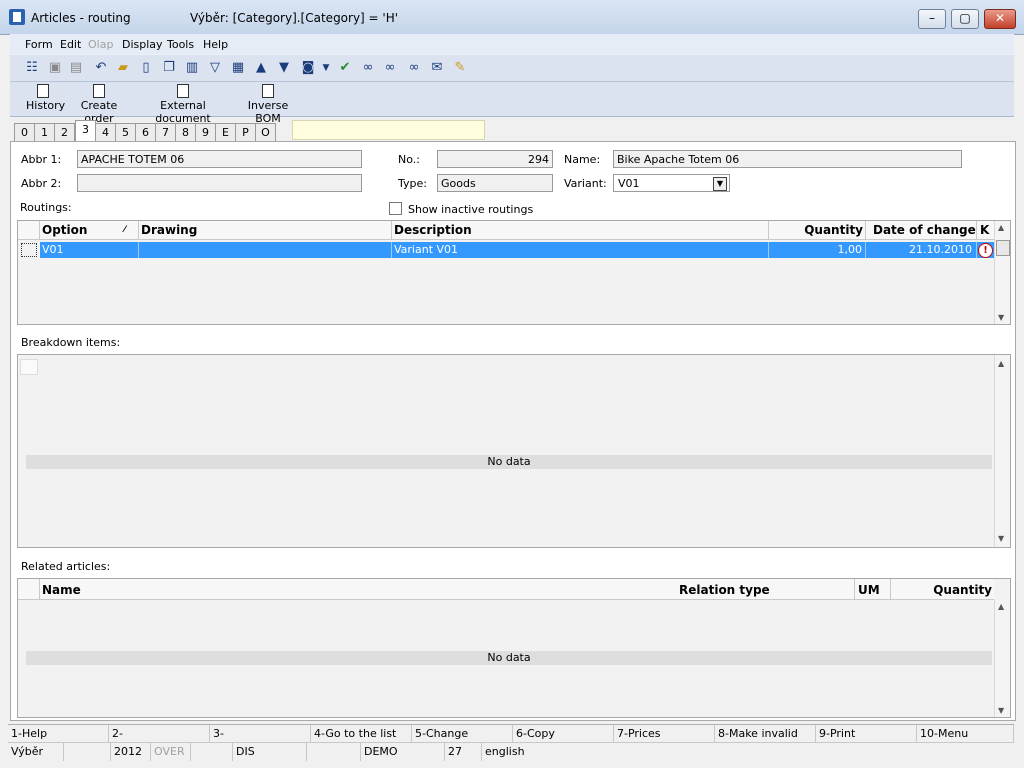 This screenshot has width=1024, height=768. I want to click on col-date: Date of change, so click(924, 230).